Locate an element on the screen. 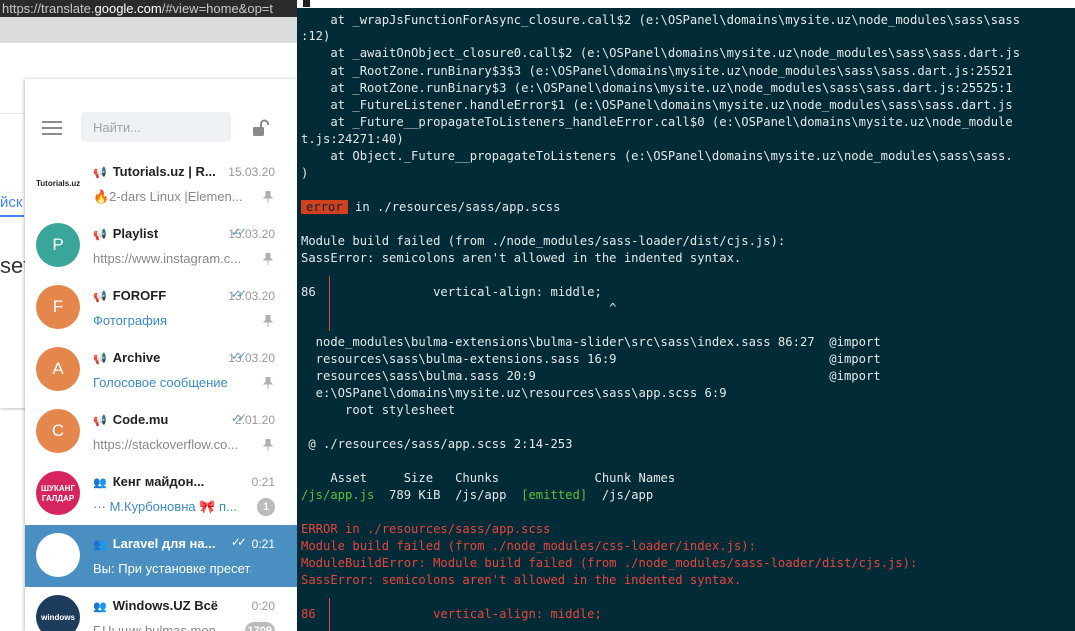  chat-avatar: ШУКАНГ ГАЛДАР is located at coordinates (58, 493).